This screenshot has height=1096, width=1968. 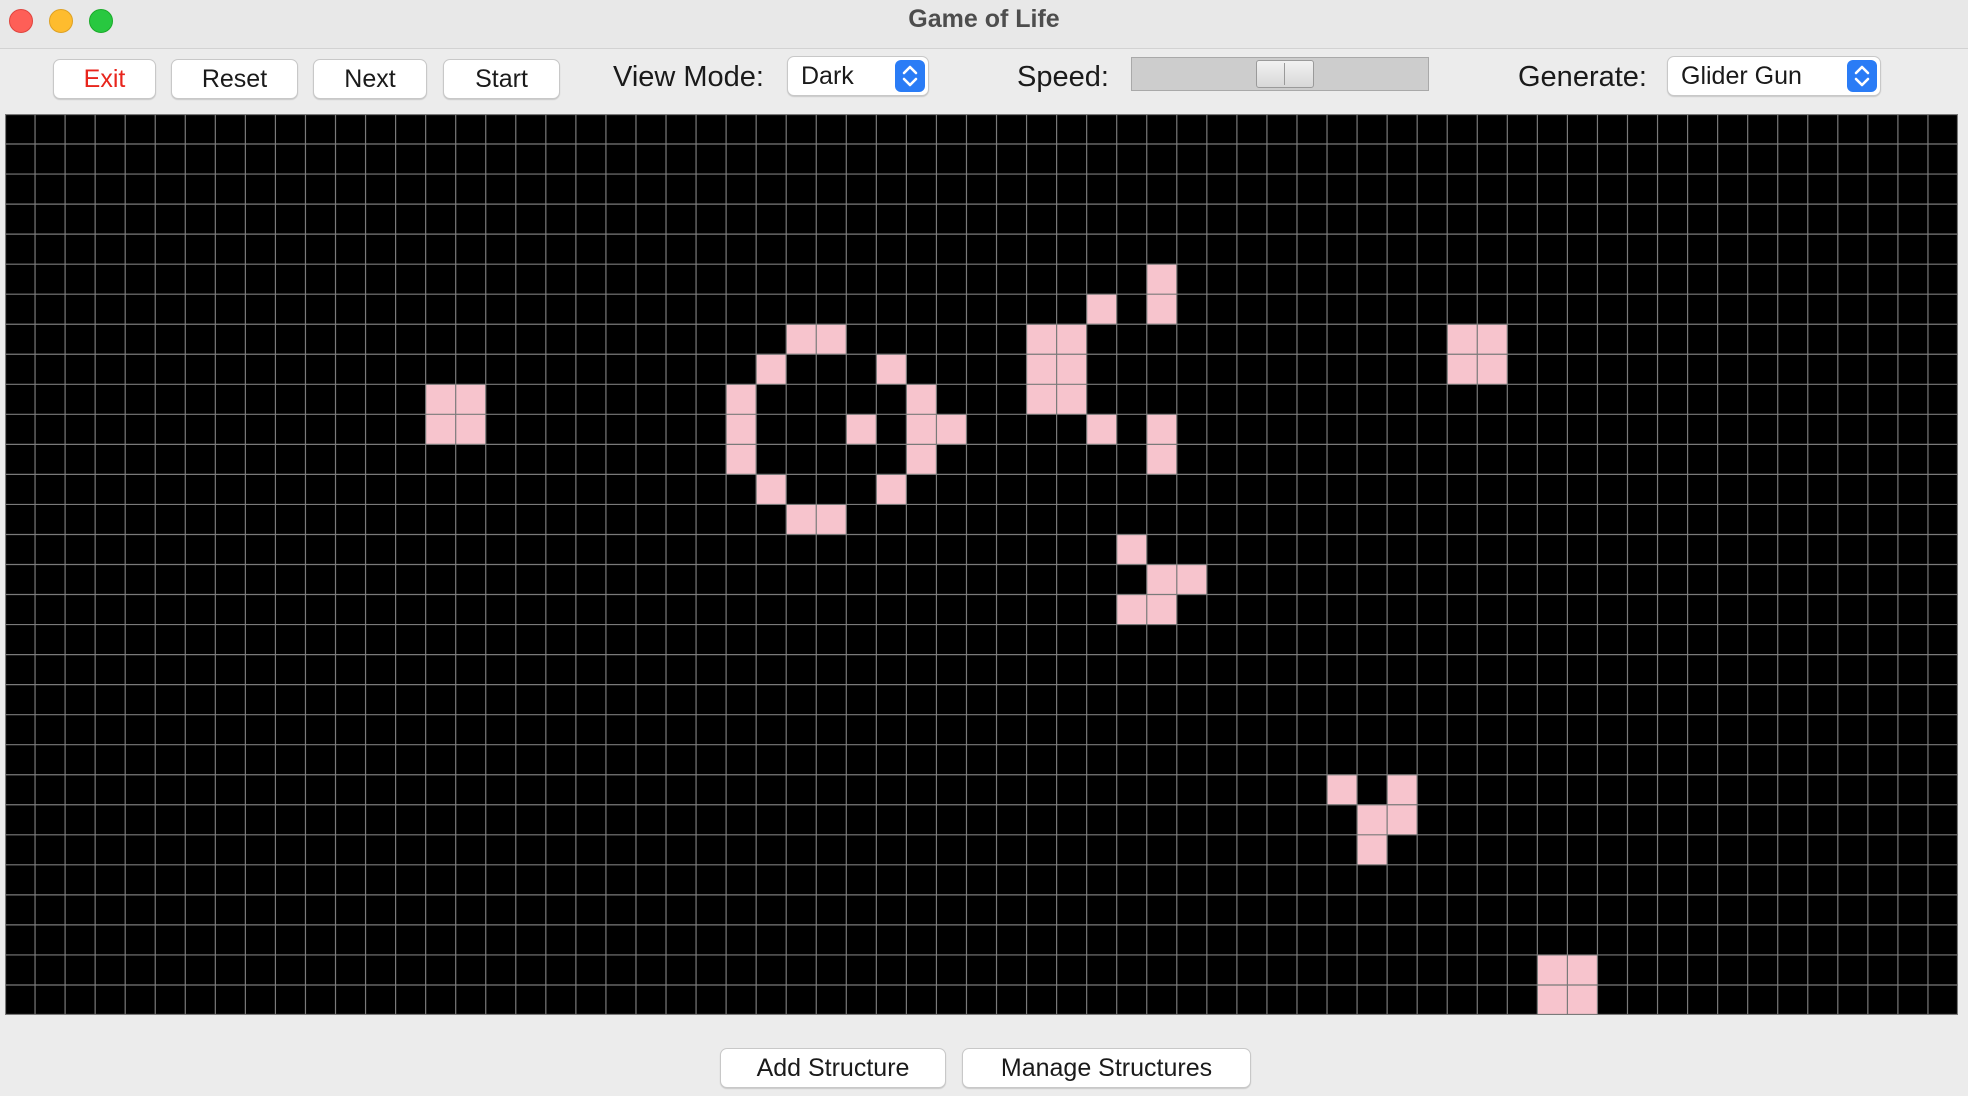 What do you see at coordinates (1063, 77) in the screenshot?
I see `speed-label: Speed:` at bounding box center [1063, 77].